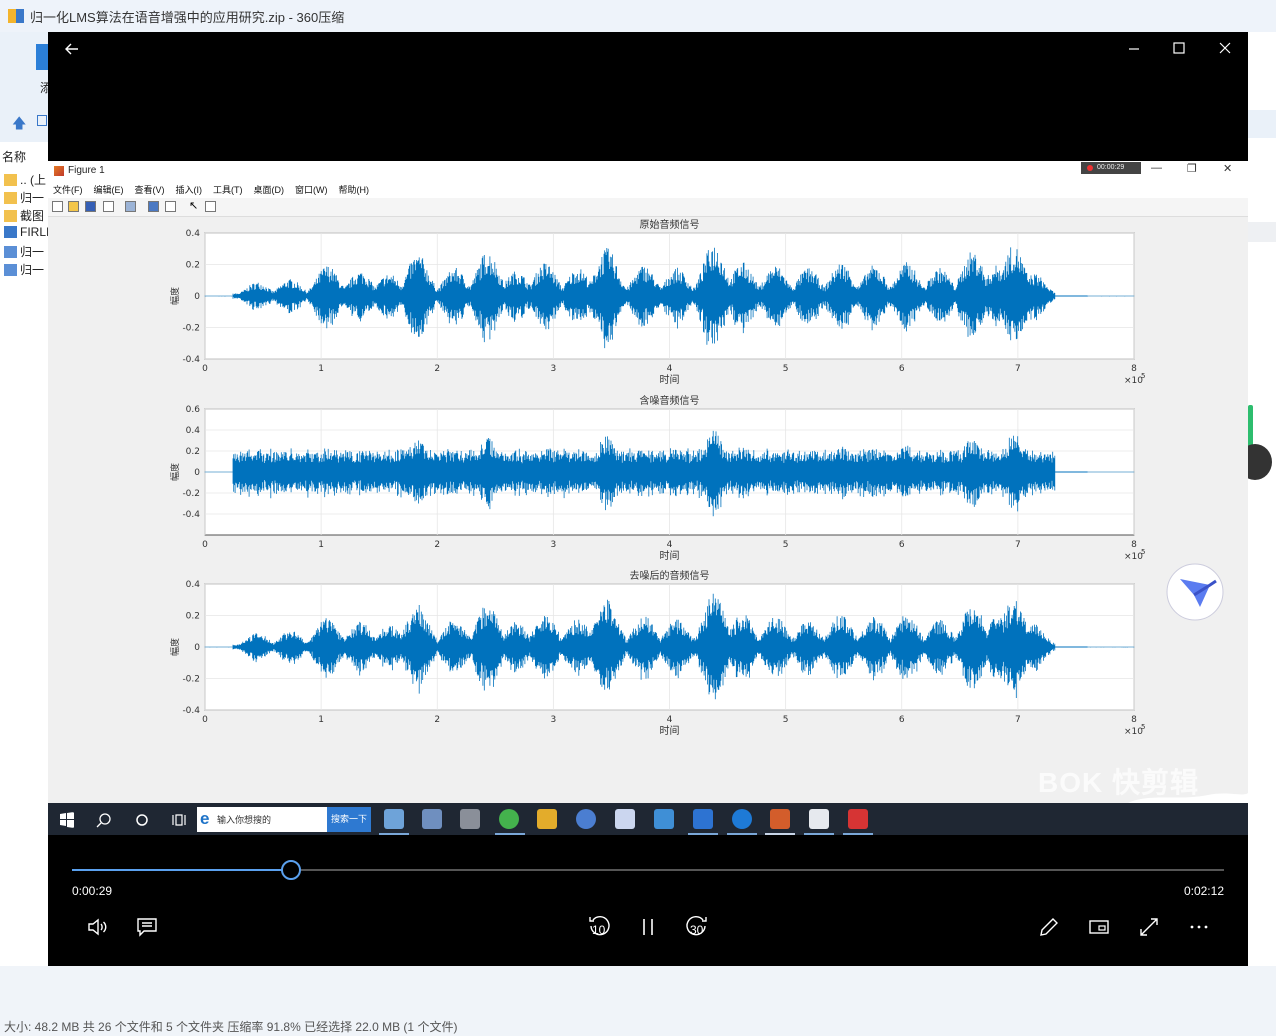 The width and height of the screenshot is (1276, 1036). What do you see at coordinates (780, 819) in the screenshot?
I see `matlab-app-icon` at bounding box center [780, 819].